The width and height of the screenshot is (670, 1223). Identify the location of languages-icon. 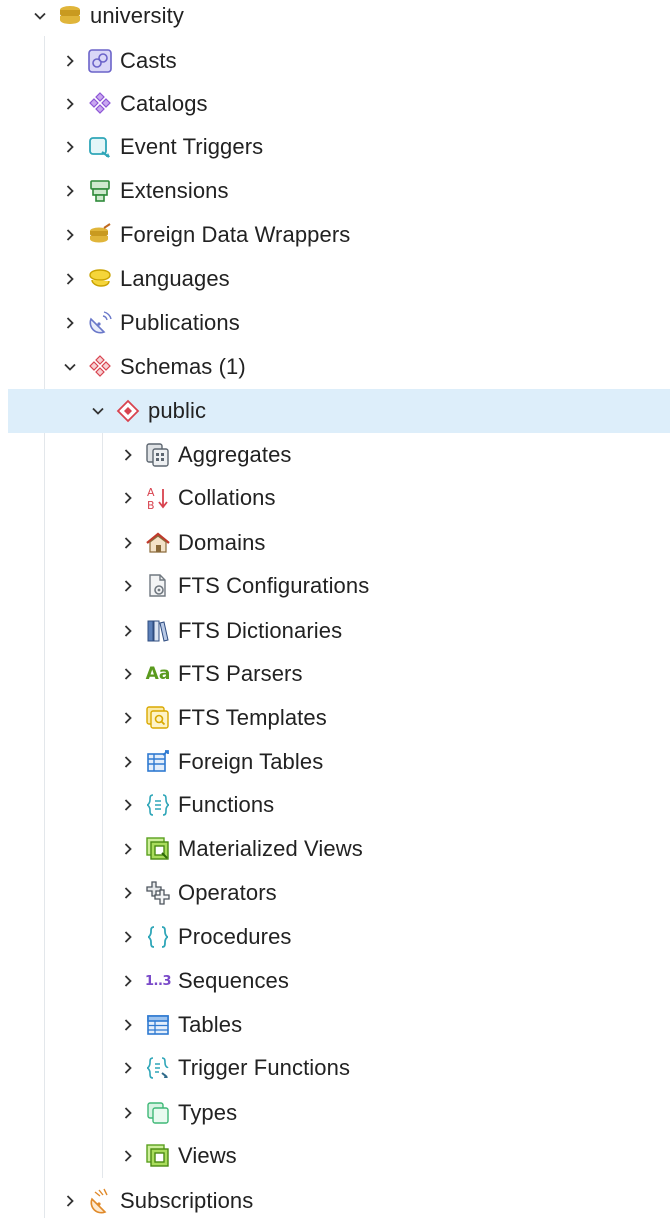
(100, 279).